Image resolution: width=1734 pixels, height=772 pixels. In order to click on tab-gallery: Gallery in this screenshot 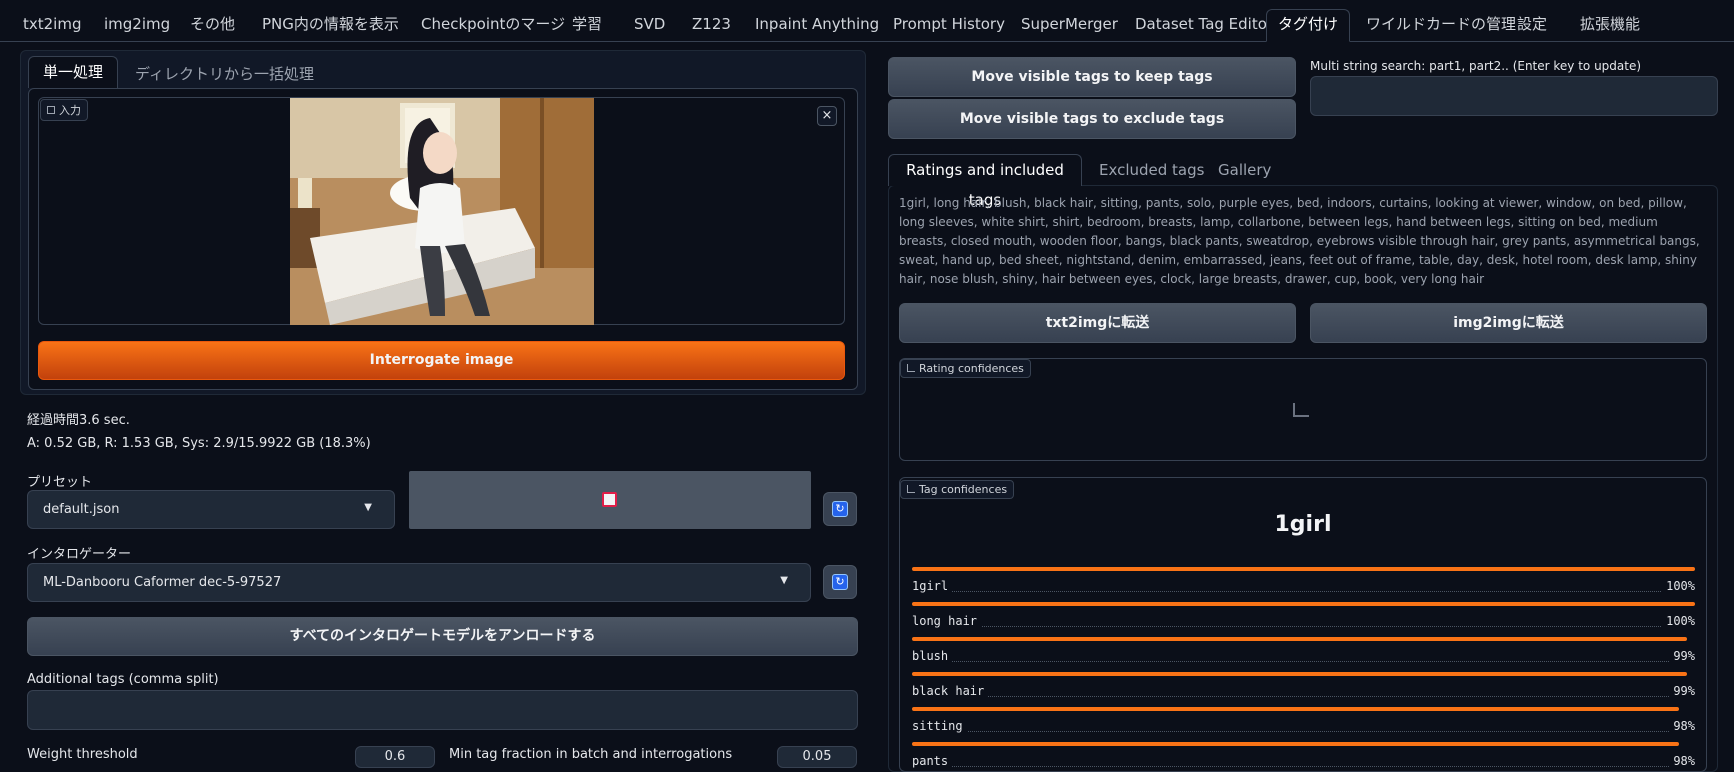, I will do `click(1244, 170)`.